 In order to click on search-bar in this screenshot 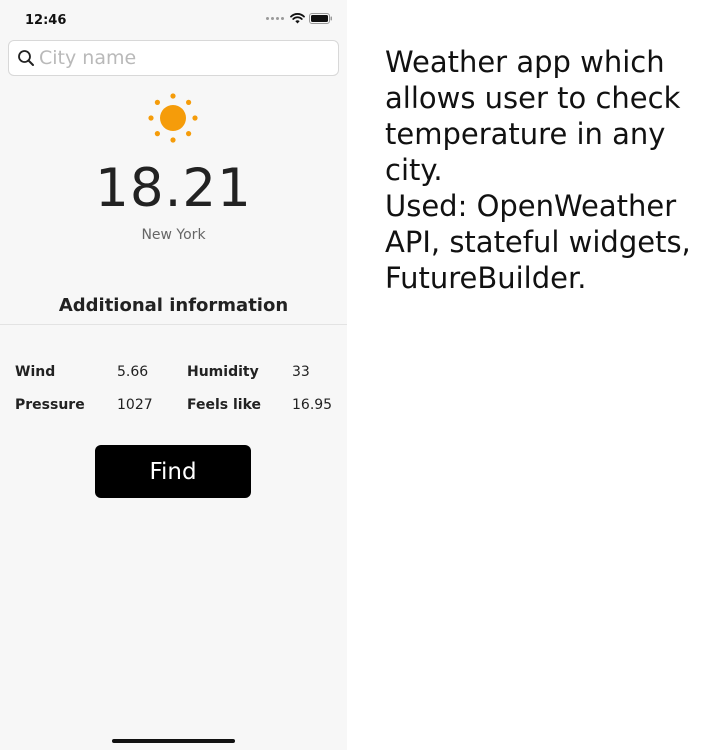, I will do `click(173, 58)`.